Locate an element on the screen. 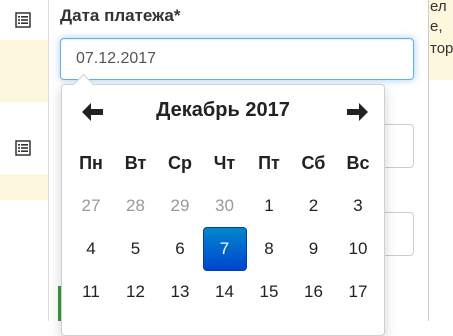 This screenshot has height=336, width=453. arrow-left-icon is located at coordinates (92, 112).